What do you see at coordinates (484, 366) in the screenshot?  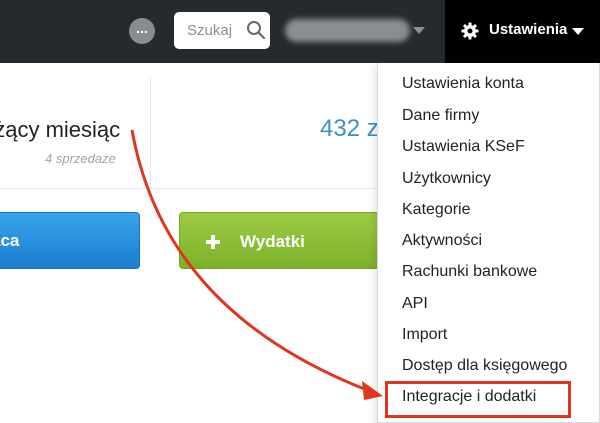 I see `menu-item-accountant-access: Dostęp dla księgowego` at bounding box center [484, 366].